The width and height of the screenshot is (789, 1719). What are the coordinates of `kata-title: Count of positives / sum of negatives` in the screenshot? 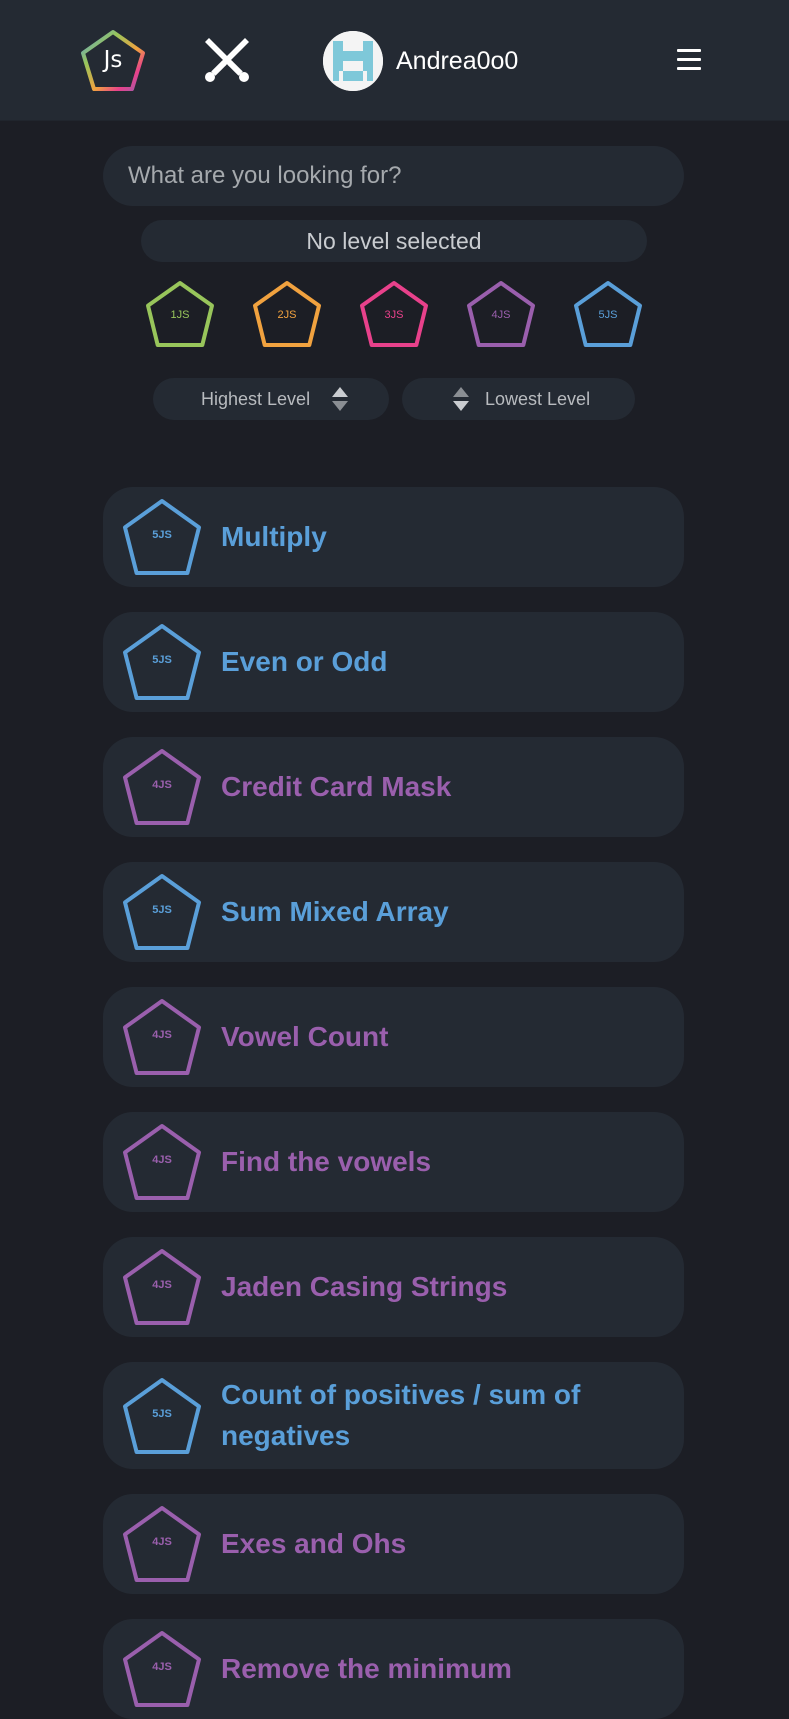 It's located at (441, 1415).